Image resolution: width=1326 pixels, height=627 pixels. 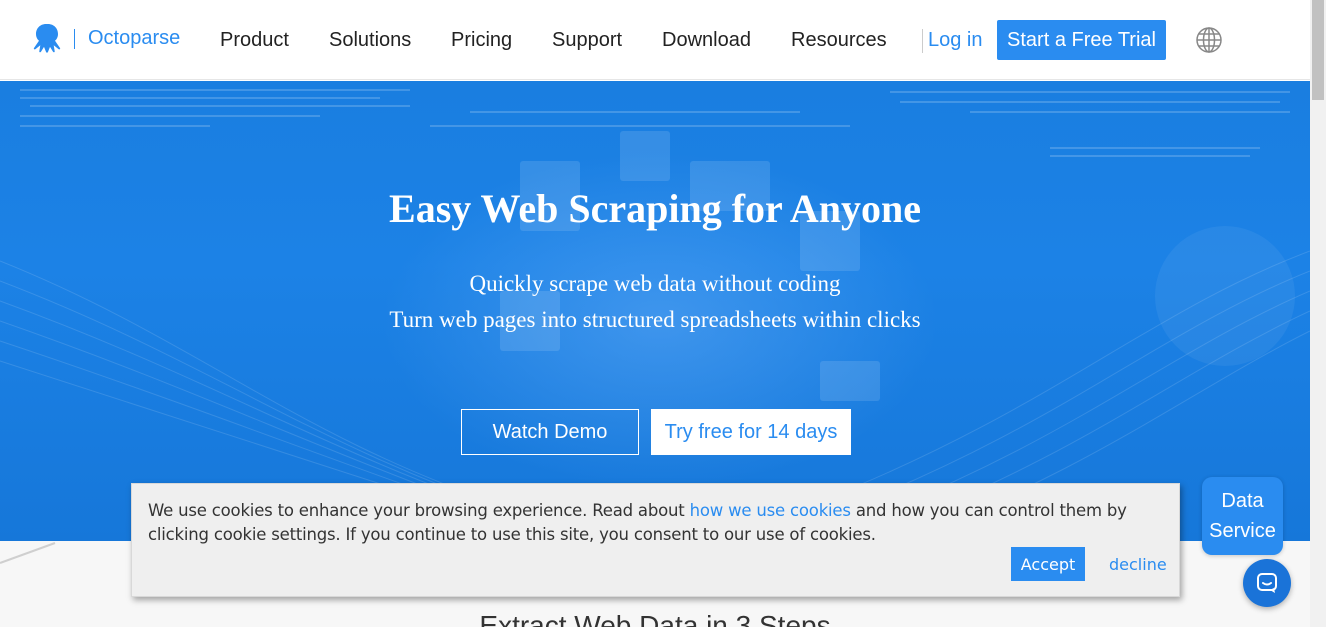 What do you see at coordinates (370, 40) in the screenshot?
I see `nav-solutions: Solutions` at bounding box center [370, 40].